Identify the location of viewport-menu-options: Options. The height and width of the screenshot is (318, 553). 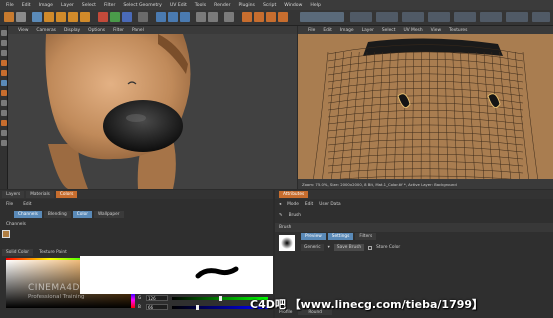
(96, 30).